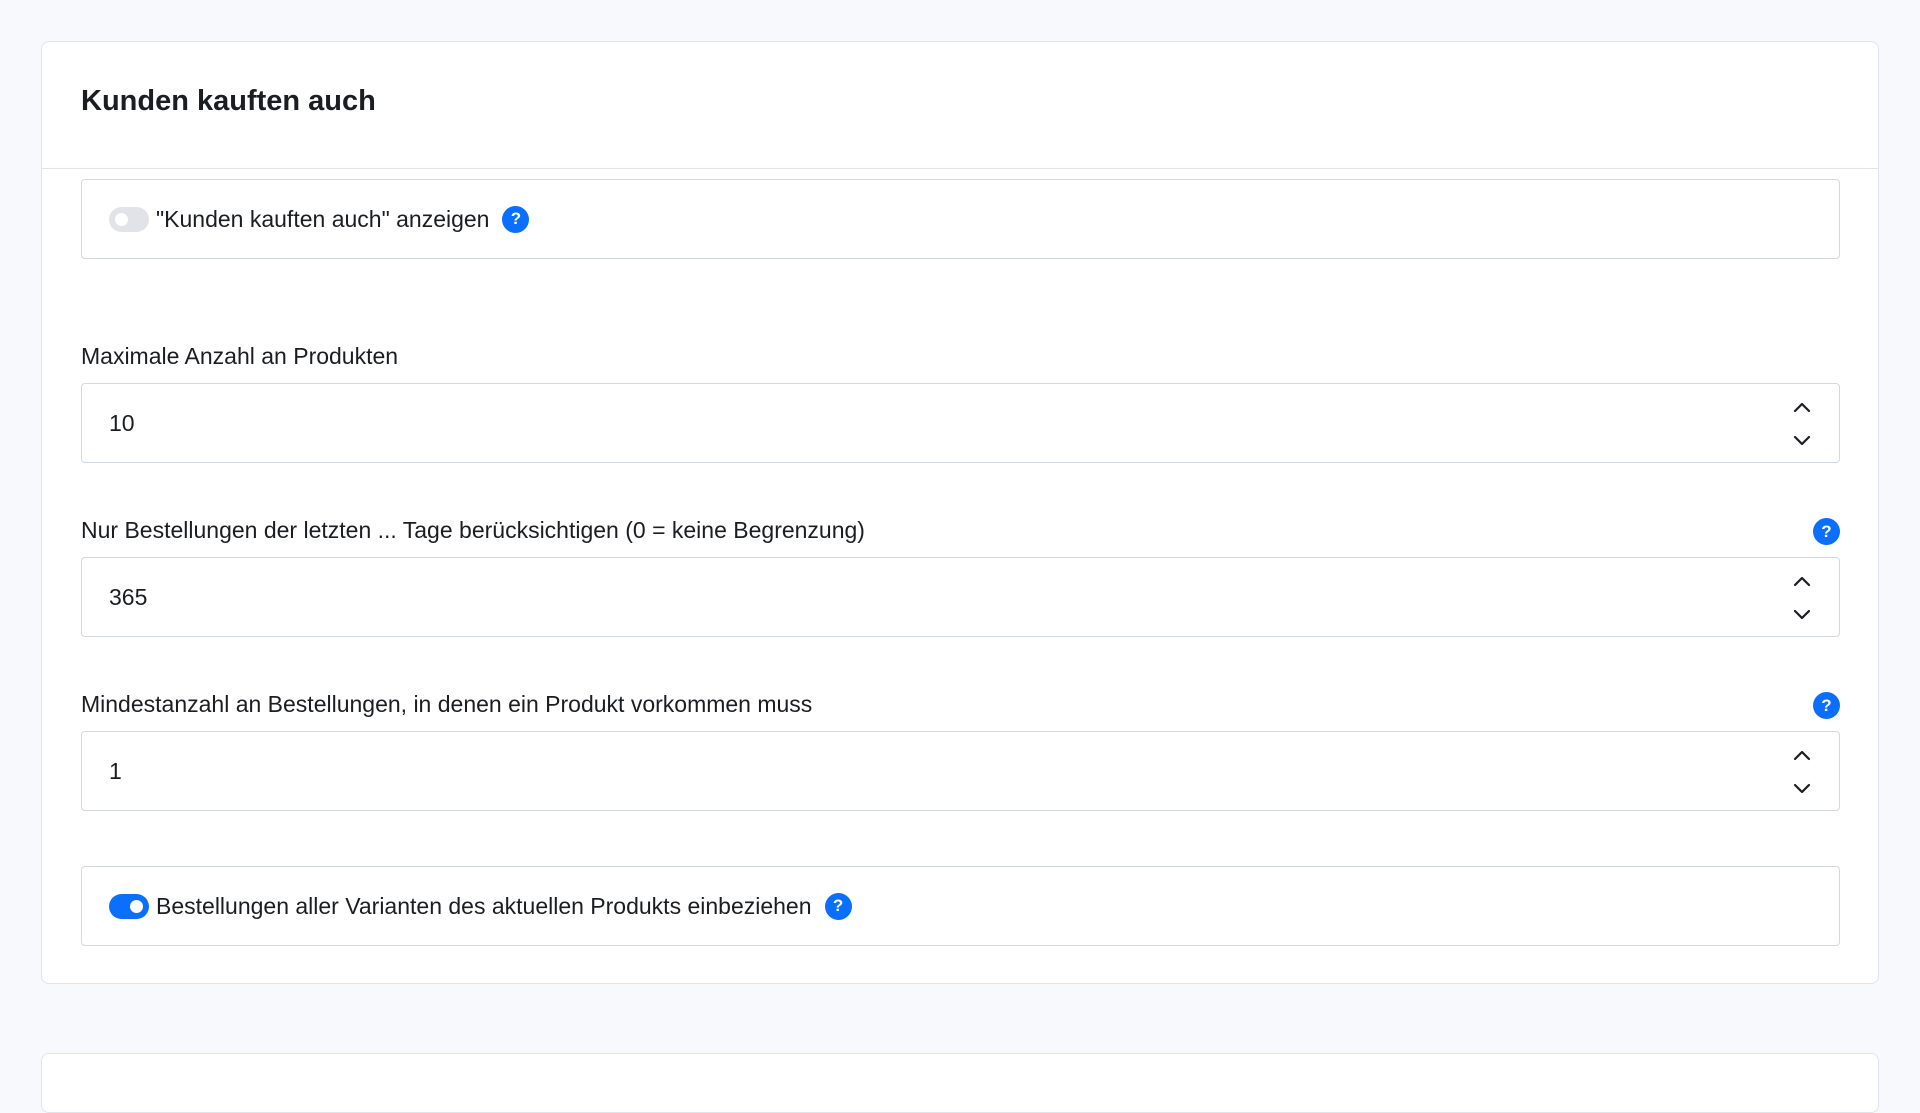  Describe the element at coordinates (240, 356) in the screenshot. I see `max-products-label: Maximale Anzahl an Produkten` at that location.